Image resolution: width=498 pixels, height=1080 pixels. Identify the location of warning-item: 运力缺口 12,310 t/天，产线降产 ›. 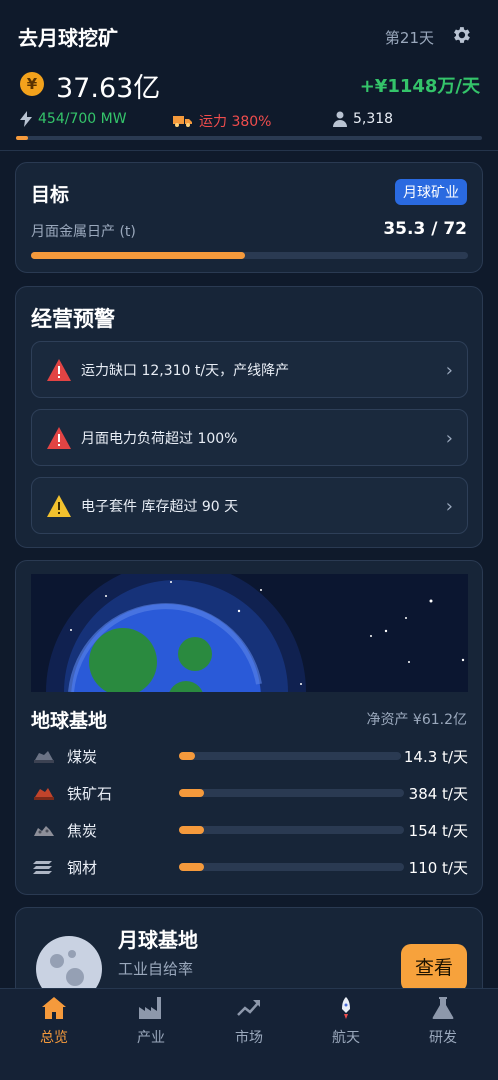
(249, 369).